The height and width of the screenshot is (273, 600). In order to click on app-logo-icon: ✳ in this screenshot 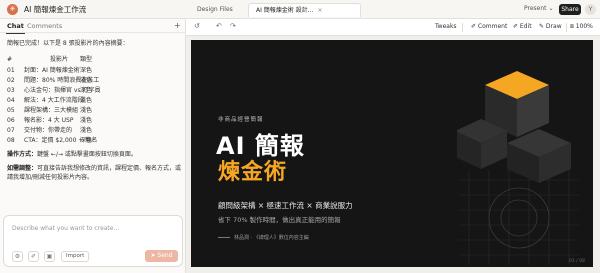, I will do `click(12, 9)`.